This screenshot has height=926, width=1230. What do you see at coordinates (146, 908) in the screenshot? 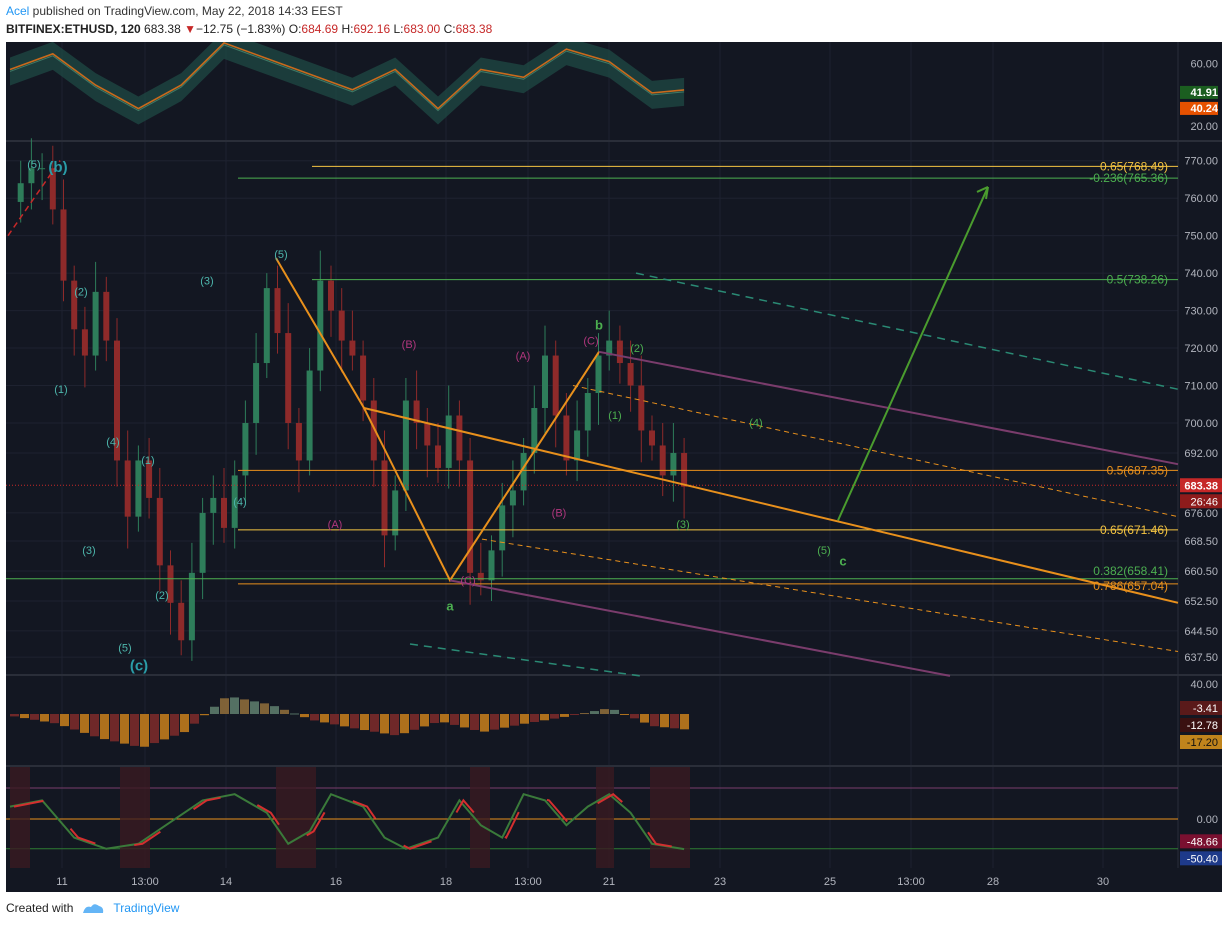
I see `tradingview-link: TradingView` at bounding box center [146, 908].